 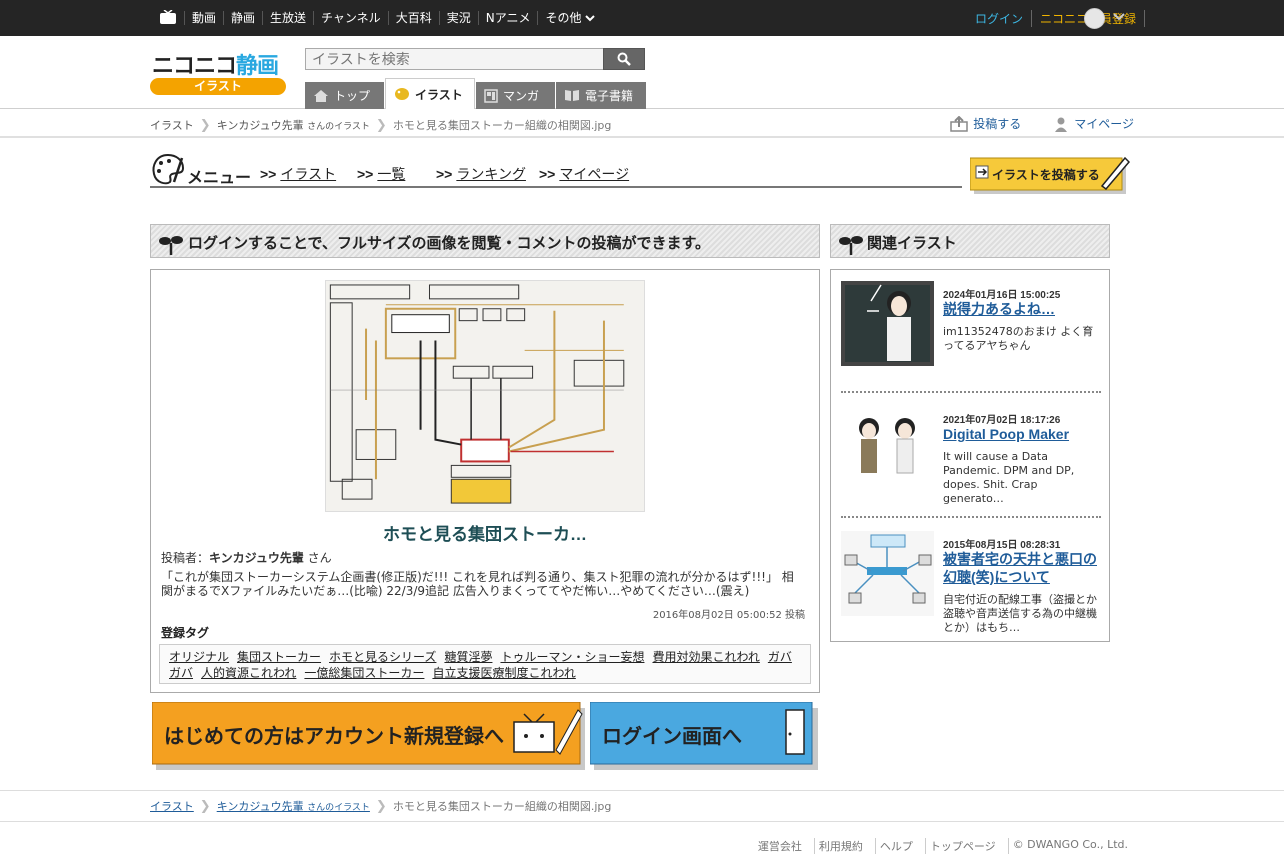 I want to click on poster-label: 投稿者：, so click(x=185, y=558).